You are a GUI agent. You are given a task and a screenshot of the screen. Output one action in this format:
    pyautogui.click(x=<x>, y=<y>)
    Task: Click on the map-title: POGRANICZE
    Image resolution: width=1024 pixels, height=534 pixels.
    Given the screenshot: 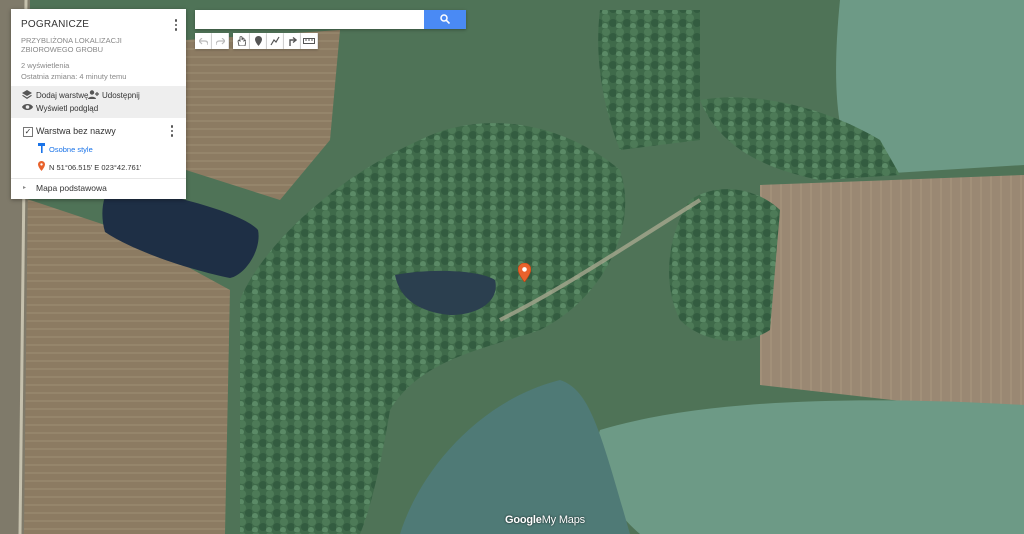 What is the action you would take?
    pyautogui.click(x=98, y=24)
    